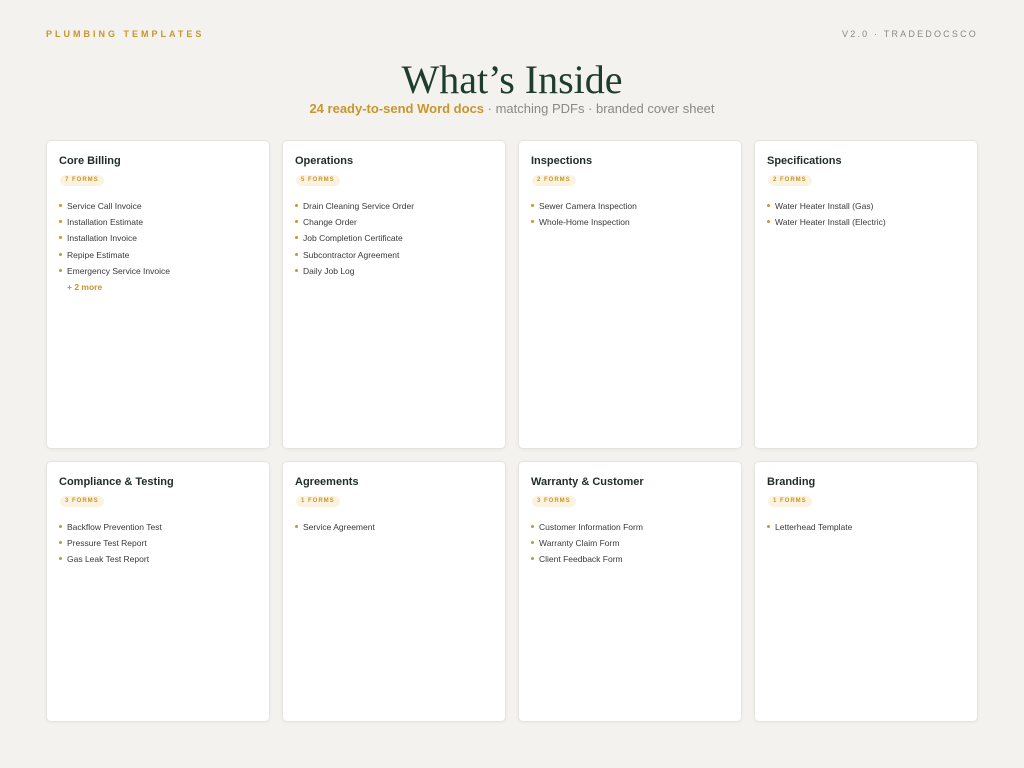  I want to click on form-list-item: Service Agreement, so click(394, 527).